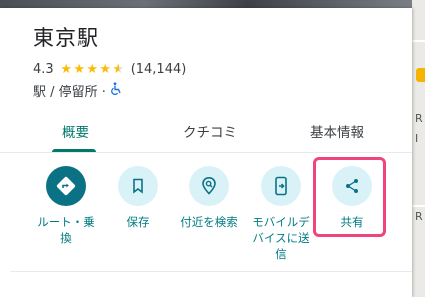  I want to click on search-nearby-button: 付近を検索, so click(209, 198).